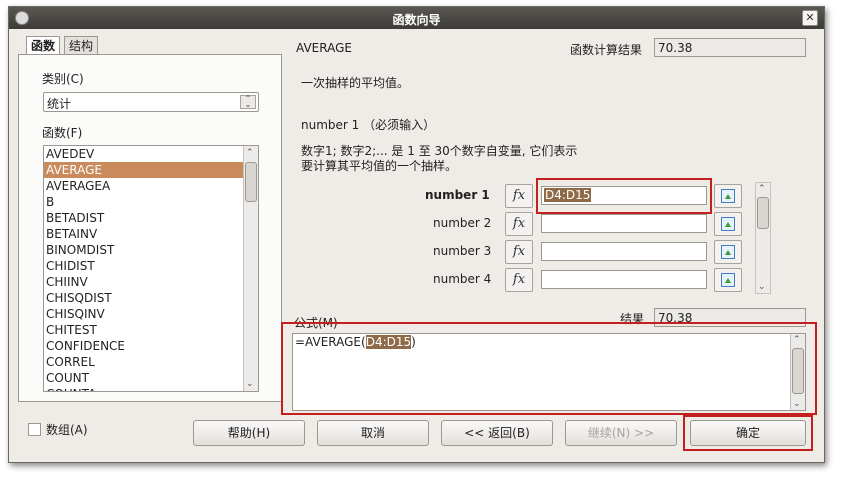  What do you see at coordinates (324, 48) in the screenshot?
I see `function-name: AVERAGE` at bounding box center [324, 48].